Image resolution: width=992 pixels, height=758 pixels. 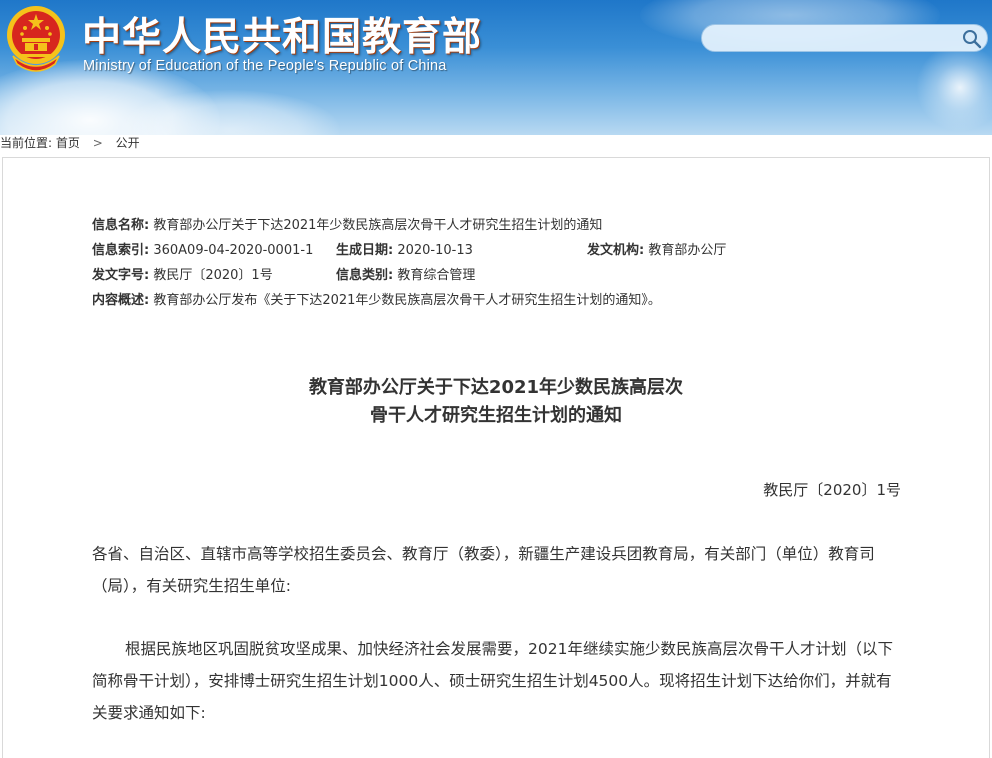 What do you see at coordinates (496, 387) in the screenshot?
I see `document-title-line-1: 教育部办公厅关于下达2021年少数民族高层次` at bounding box center [496, 387].